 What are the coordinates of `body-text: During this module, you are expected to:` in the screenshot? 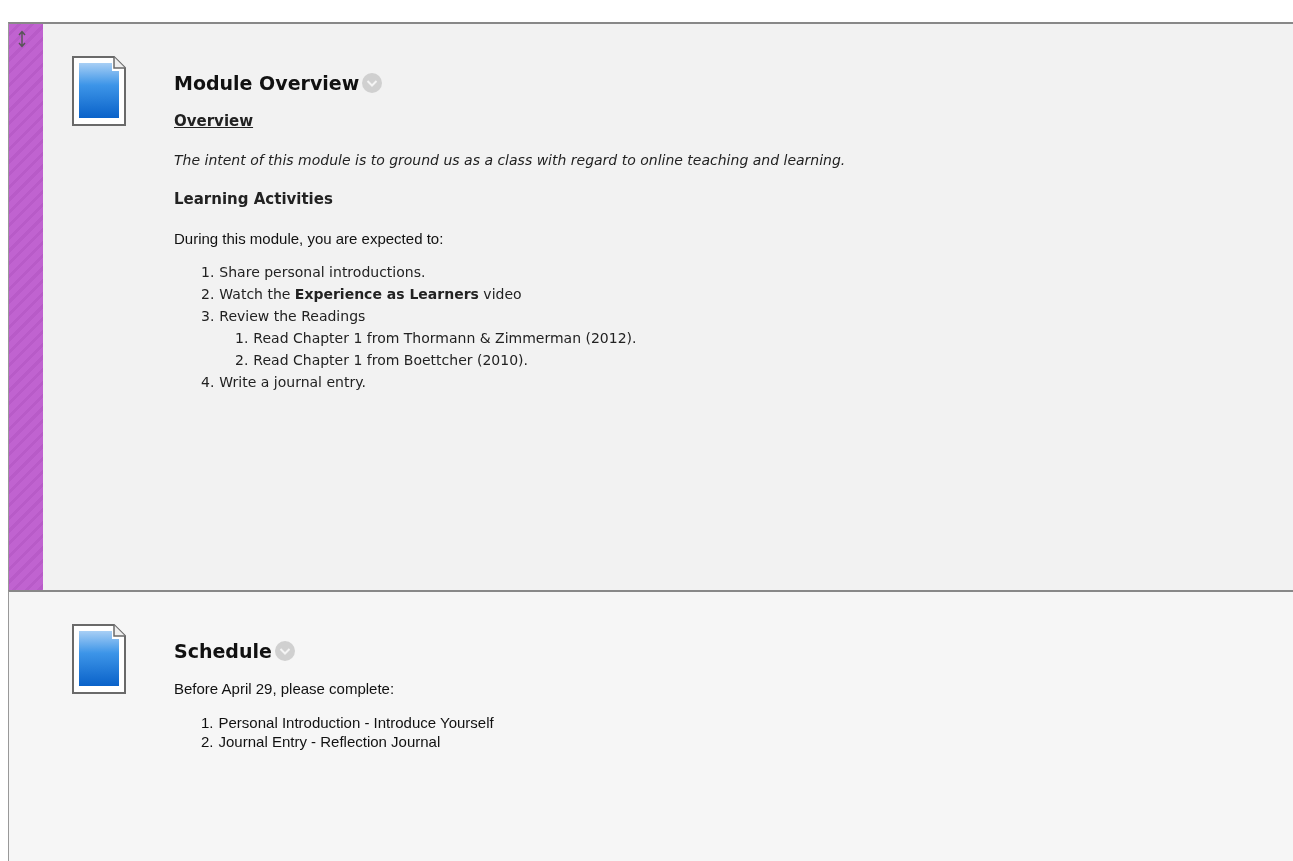 It's located at (309, 238).